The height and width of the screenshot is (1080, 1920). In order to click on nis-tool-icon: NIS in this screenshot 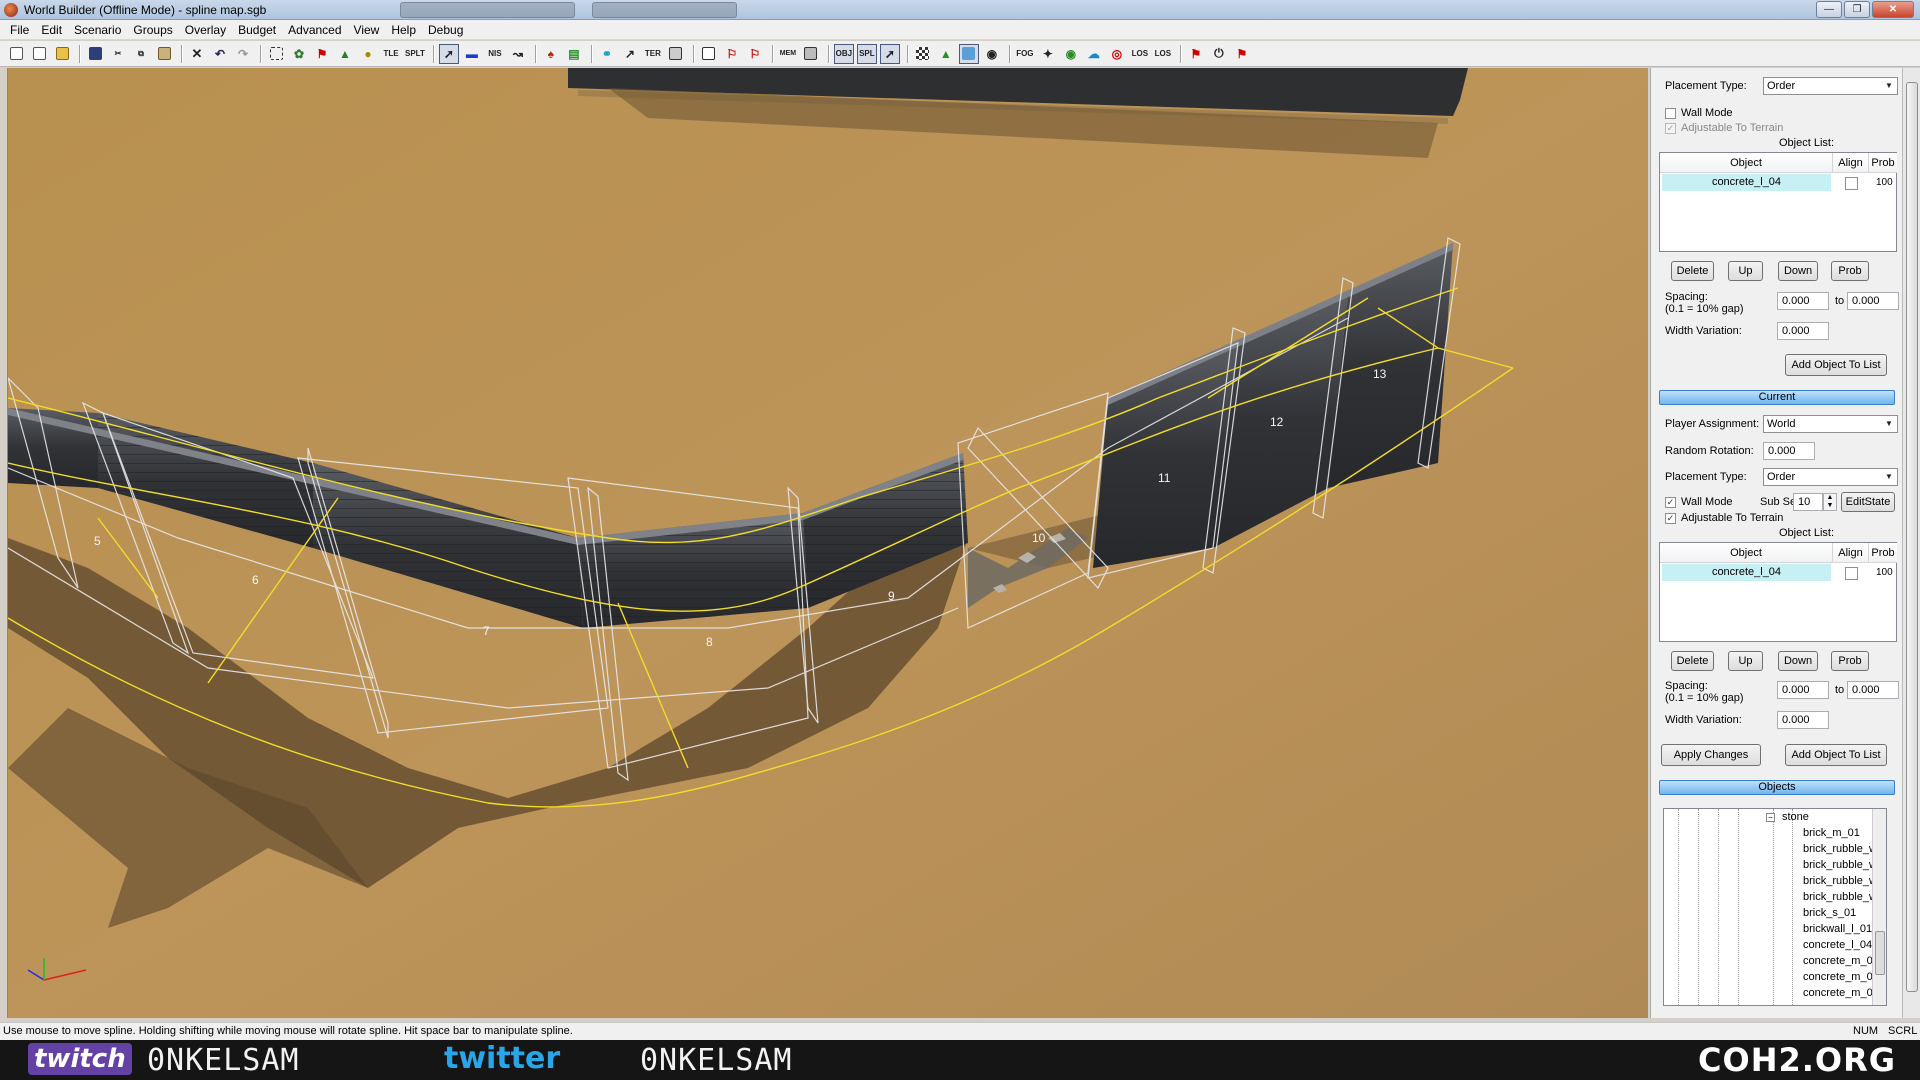, I will do `click(495, 54)`.